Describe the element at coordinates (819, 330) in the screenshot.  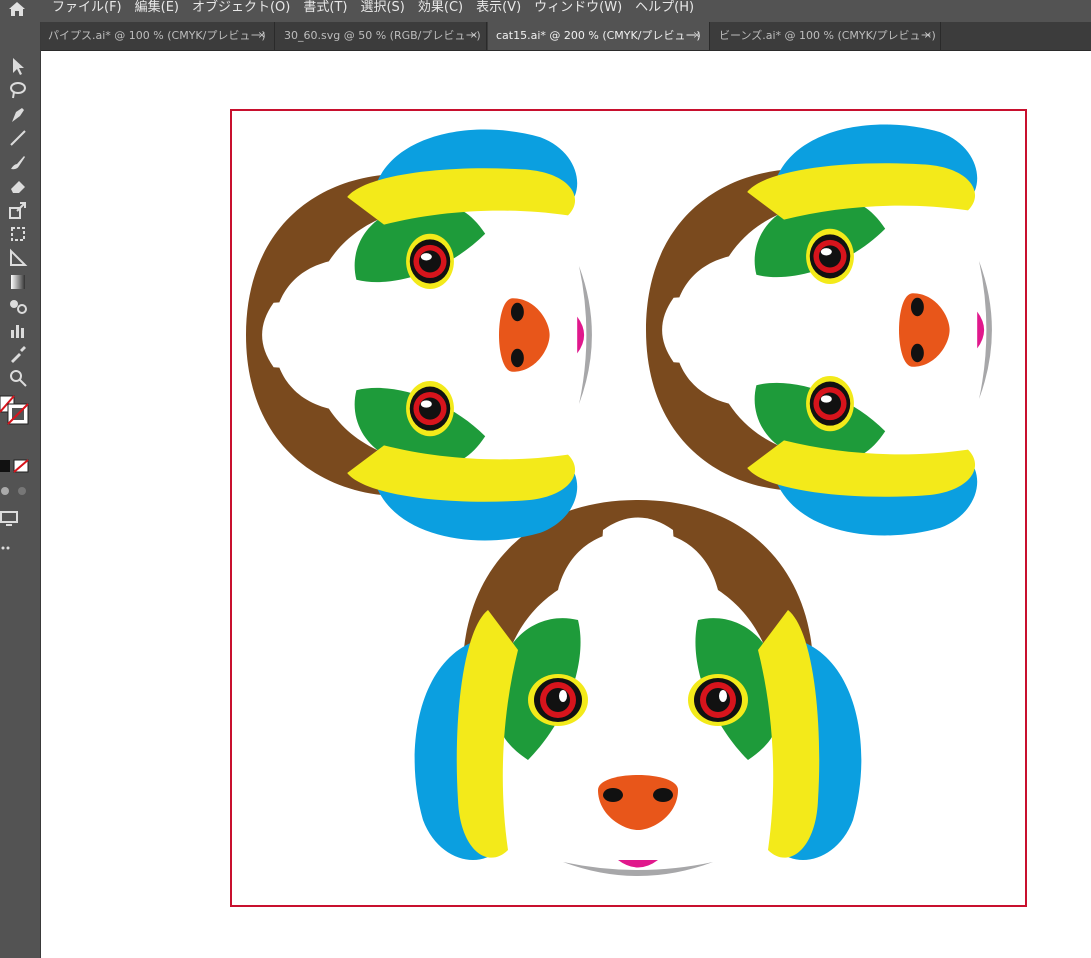
I see `dog-face-top-right` at that location.